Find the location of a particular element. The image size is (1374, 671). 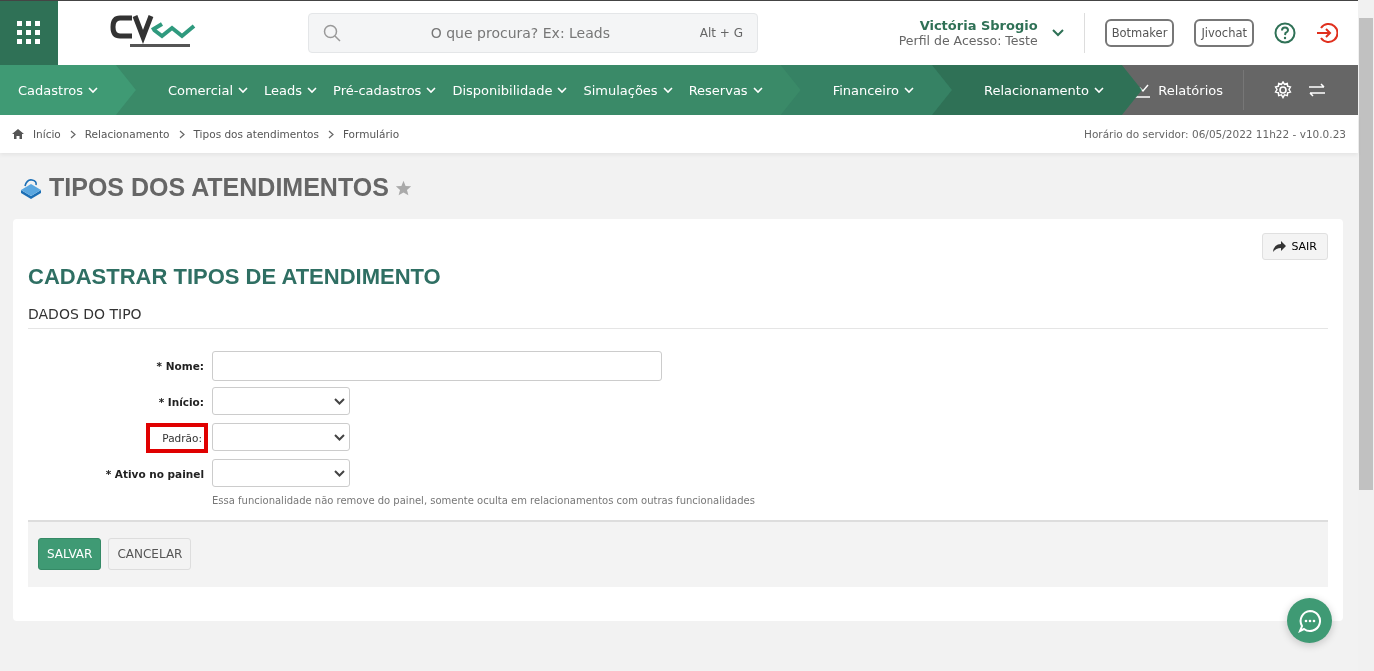

section-title: DADOS DO TIPO is located at coordinates (678, 317).